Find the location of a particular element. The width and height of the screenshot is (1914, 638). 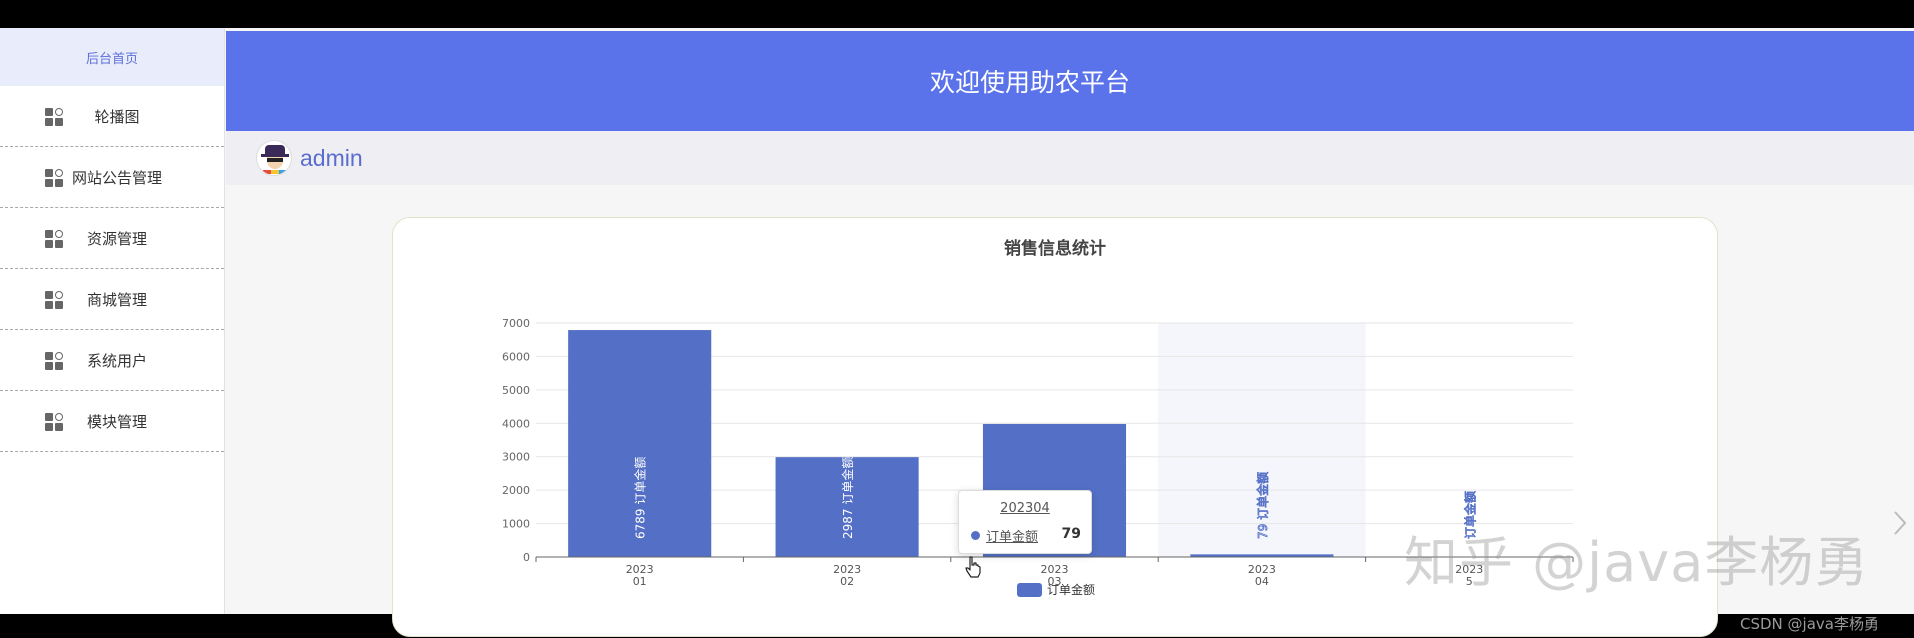

y-tick-label: 5000 is located at coordinates (516, 390).